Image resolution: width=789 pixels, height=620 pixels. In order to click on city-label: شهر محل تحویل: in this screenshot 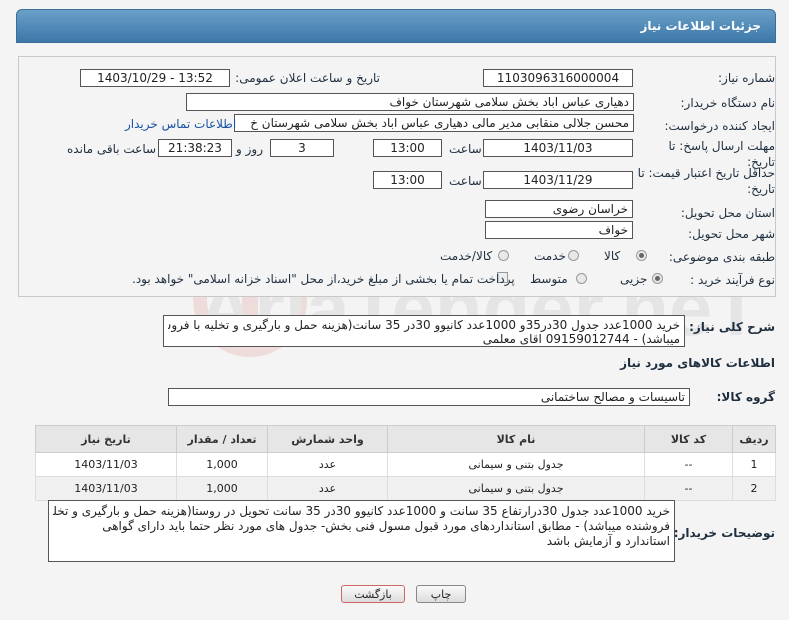, I will do `click(731, 234)`.